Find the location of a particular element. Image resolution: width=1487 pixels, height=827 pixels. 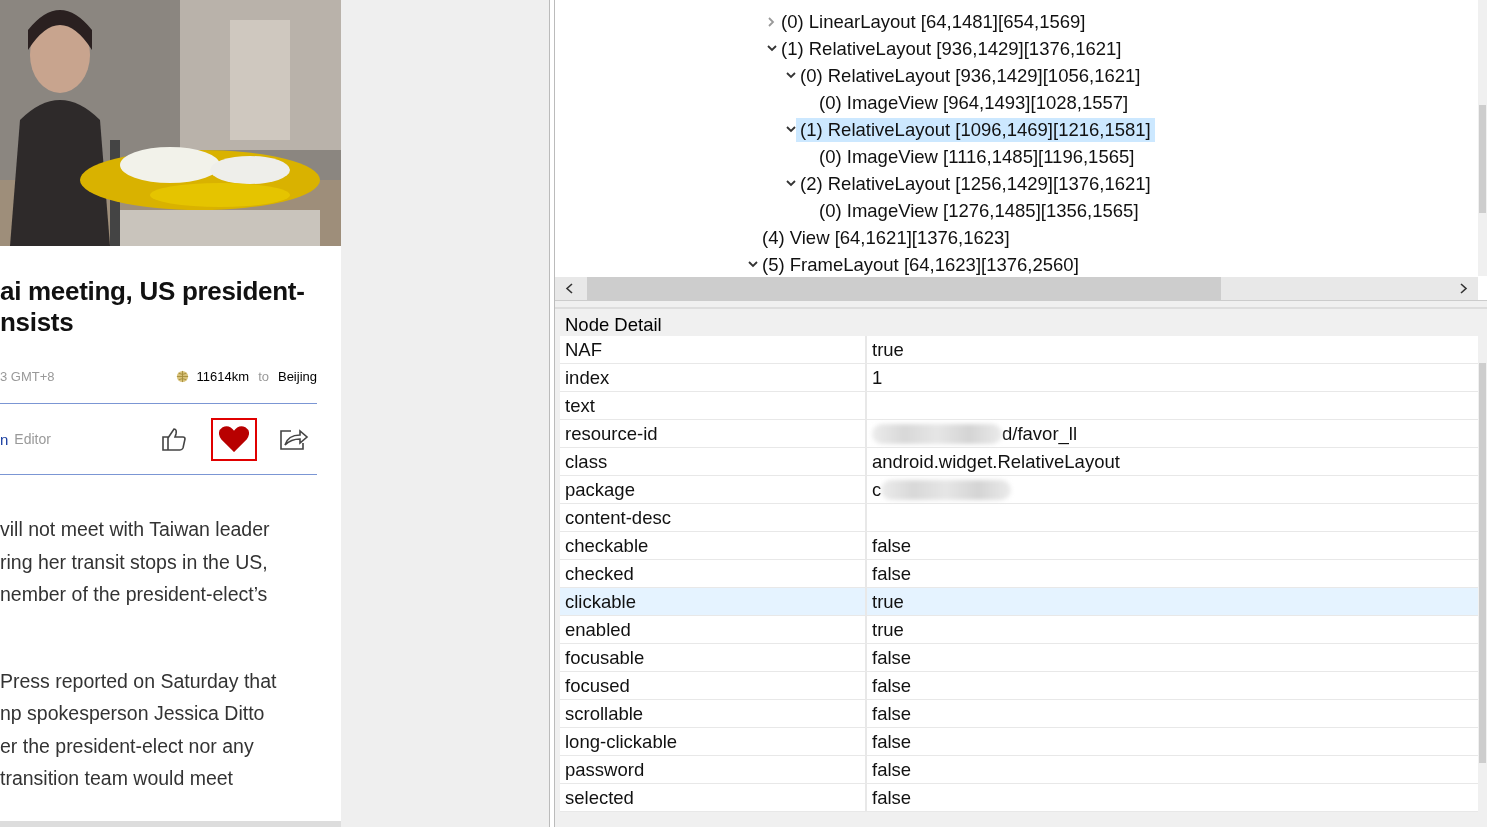

property-name: focusable is located at coordinates (713, 657).